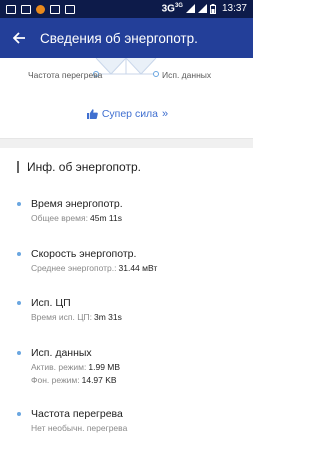 The width and height of the screenshot is (320, 450). What do you see at coordinates (11, 9) in the screenshot?
I see `email-icon` at bounding box center [11, 9].